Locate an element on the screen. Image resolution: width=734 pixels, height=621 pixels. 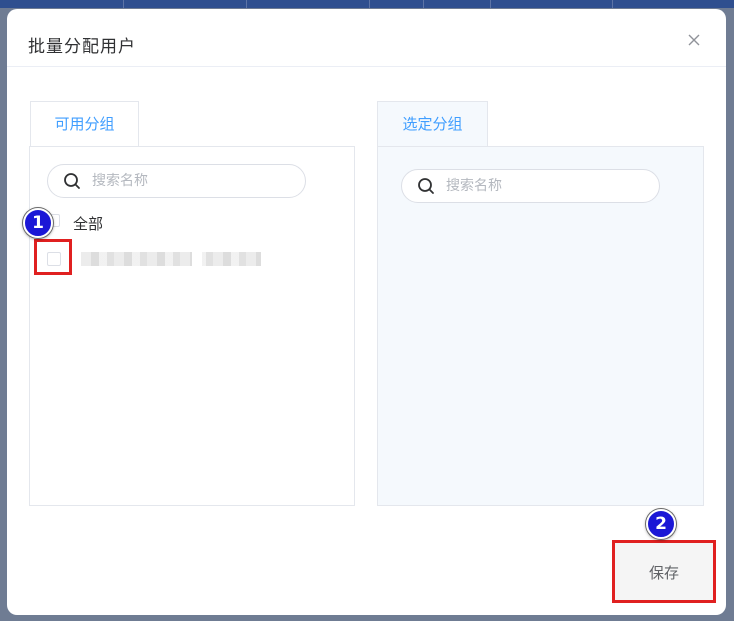
selected-search-box is located at coordinates (530, 186).